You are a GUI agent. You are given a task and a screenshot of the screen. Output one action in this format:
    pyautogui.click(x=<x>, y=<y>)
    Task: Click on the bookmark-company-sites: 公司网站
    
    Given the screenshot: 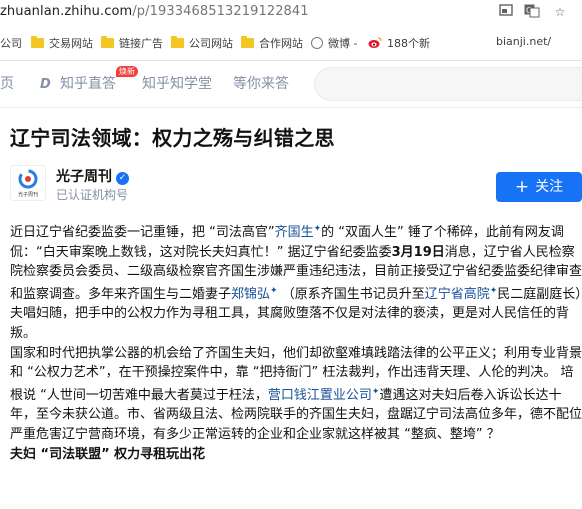 What is the action you would take?
    pyautogui.click(x=202, y=43)
    